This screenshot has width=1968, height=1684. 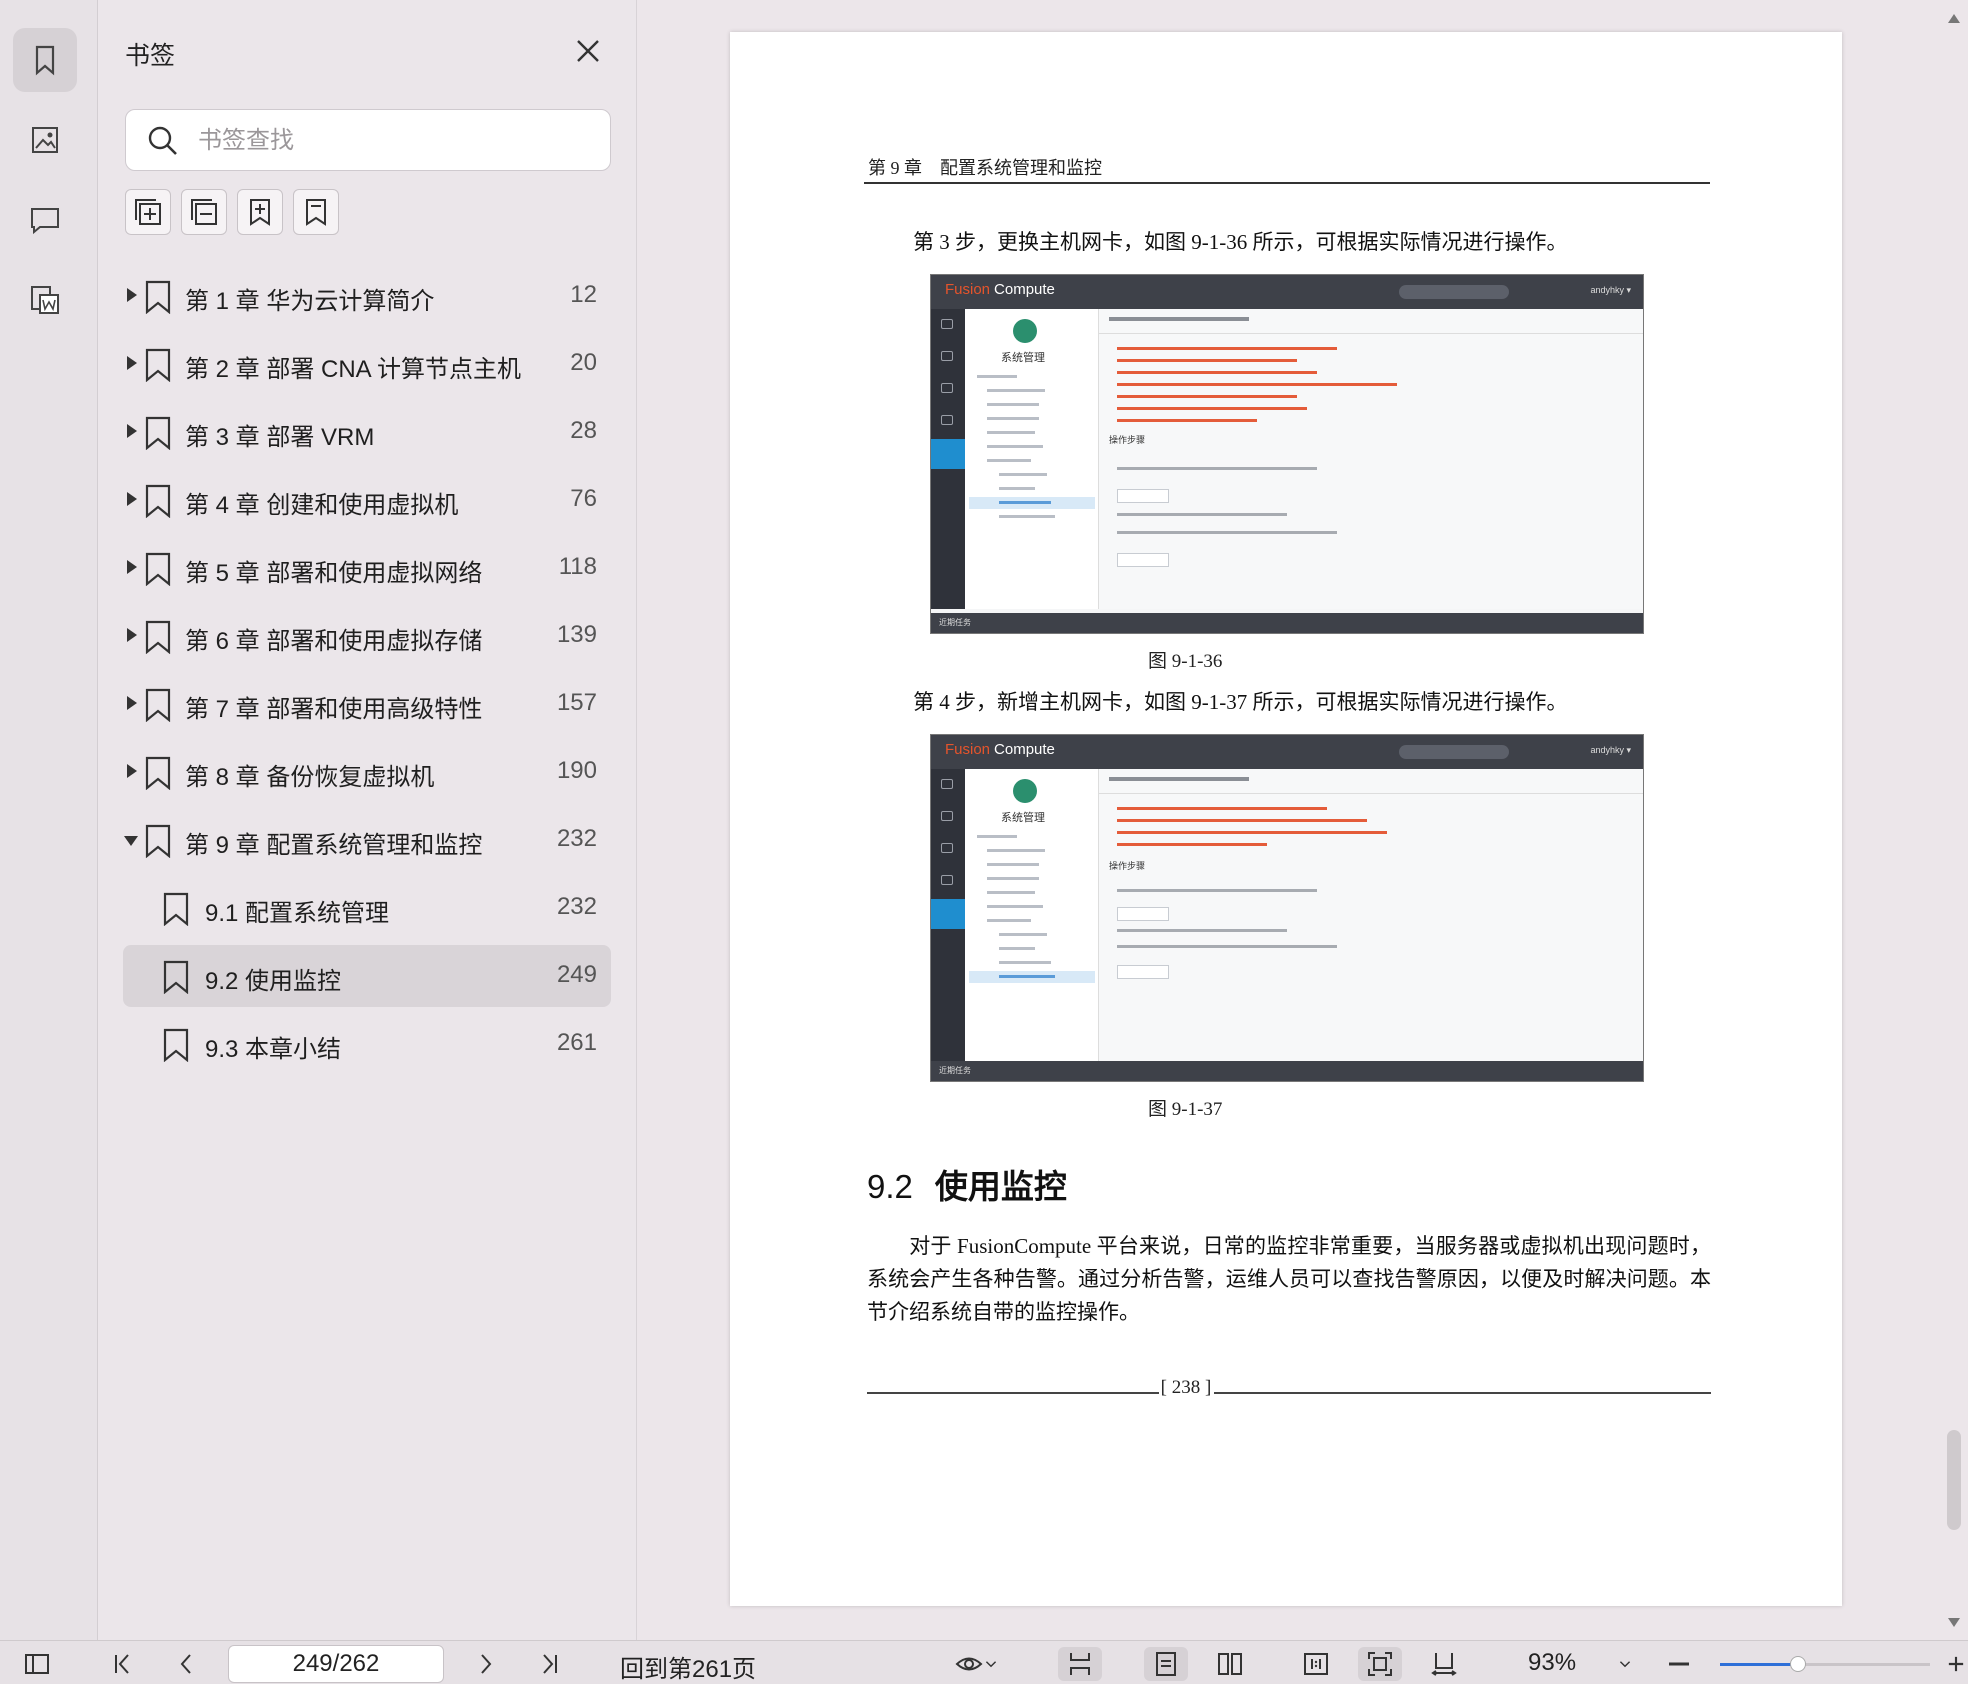 I want to click on bookmark-subitem-selected: 9.2 使用监控 249, so click(x=367, y=976).